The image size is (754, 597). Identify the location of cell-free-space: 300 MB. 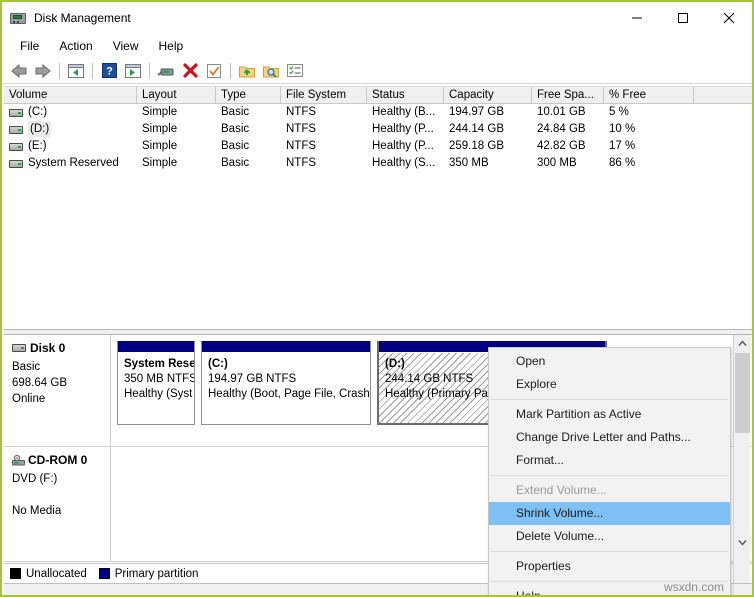
(557, 163).